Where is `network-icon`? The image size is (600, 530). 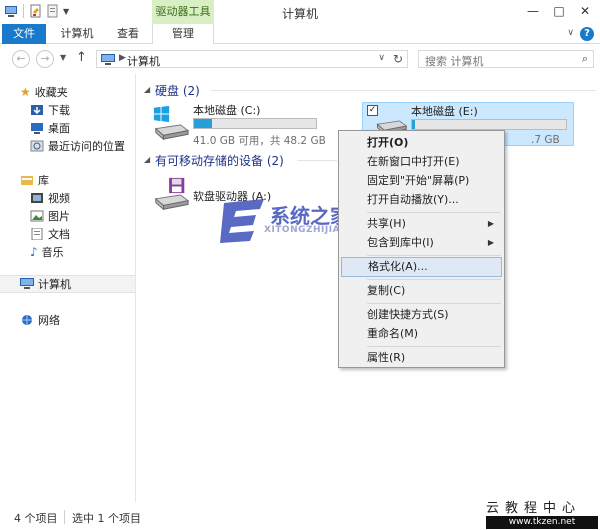 network-icon is located at coordinates (27, 320).